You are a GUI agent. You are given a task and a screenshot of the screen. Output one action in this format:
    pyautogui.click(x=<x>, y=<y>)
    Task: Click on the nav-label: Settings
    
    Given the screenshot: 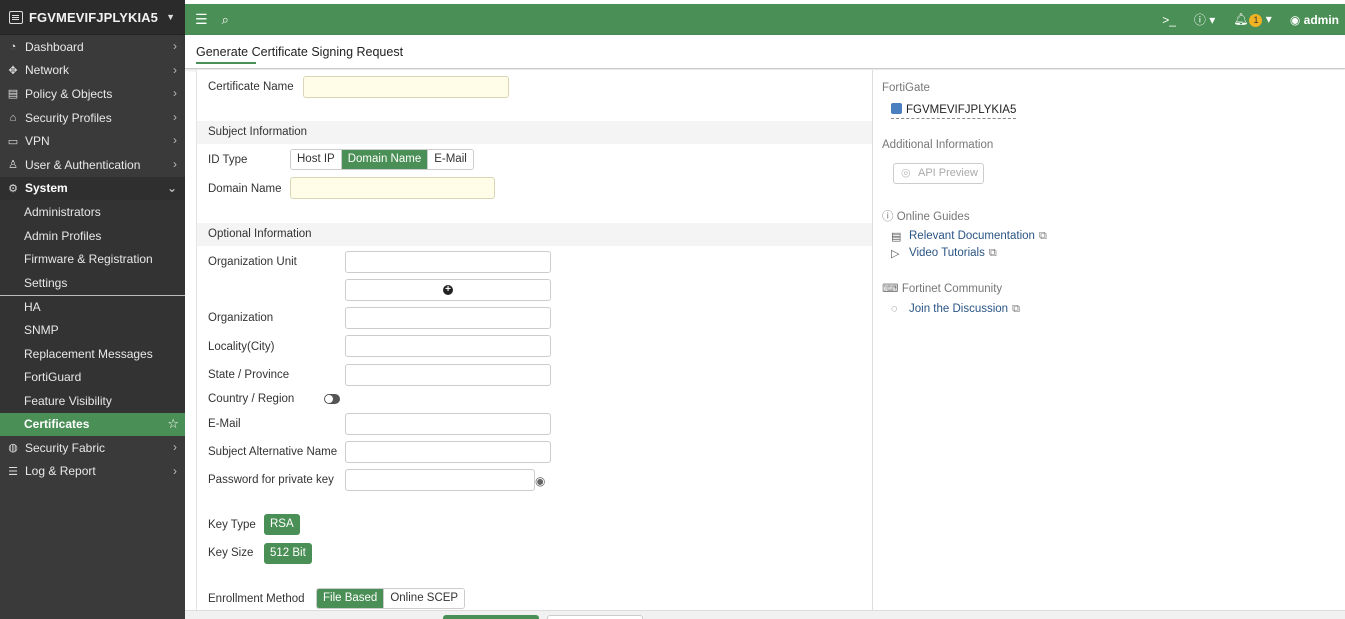 What is the action you would take?
    pyautogui.click(x=46, y=282)
    